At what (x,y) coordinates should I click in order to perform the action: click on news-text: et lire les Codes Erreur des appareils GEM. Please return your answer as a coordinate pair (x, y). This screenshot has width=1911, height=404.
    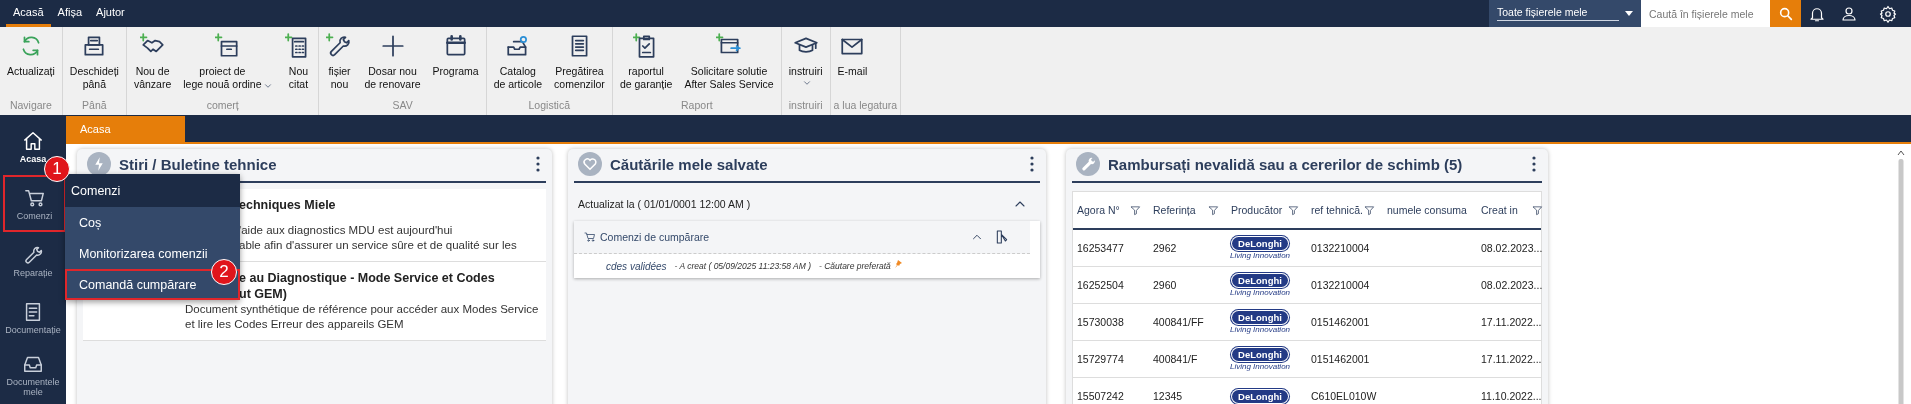
    Looking at the image, I should click on (294, 324).